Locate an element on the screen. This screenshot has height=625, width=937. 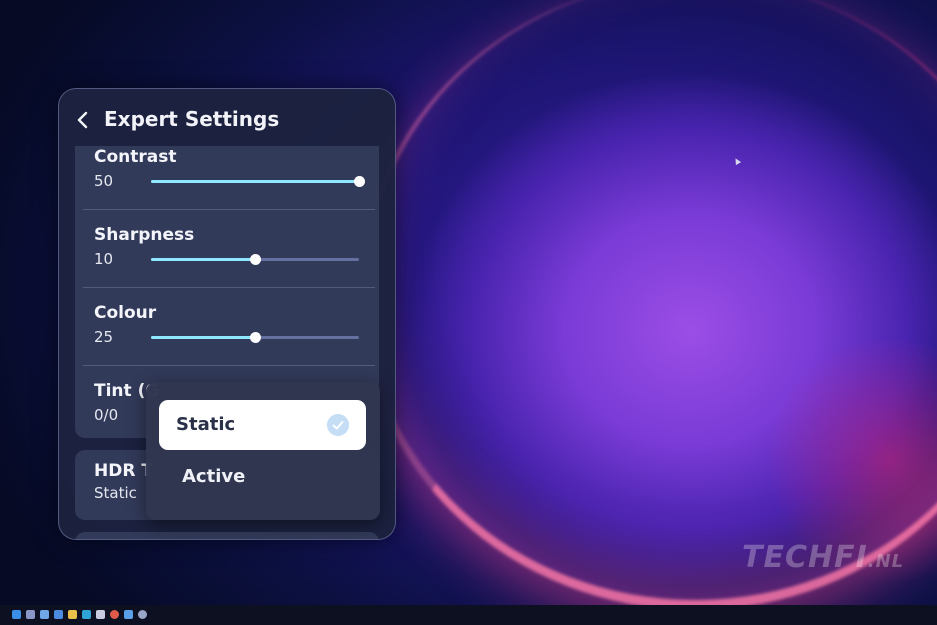
watermark-suffix: .NL is located at coordinates (886, 561).